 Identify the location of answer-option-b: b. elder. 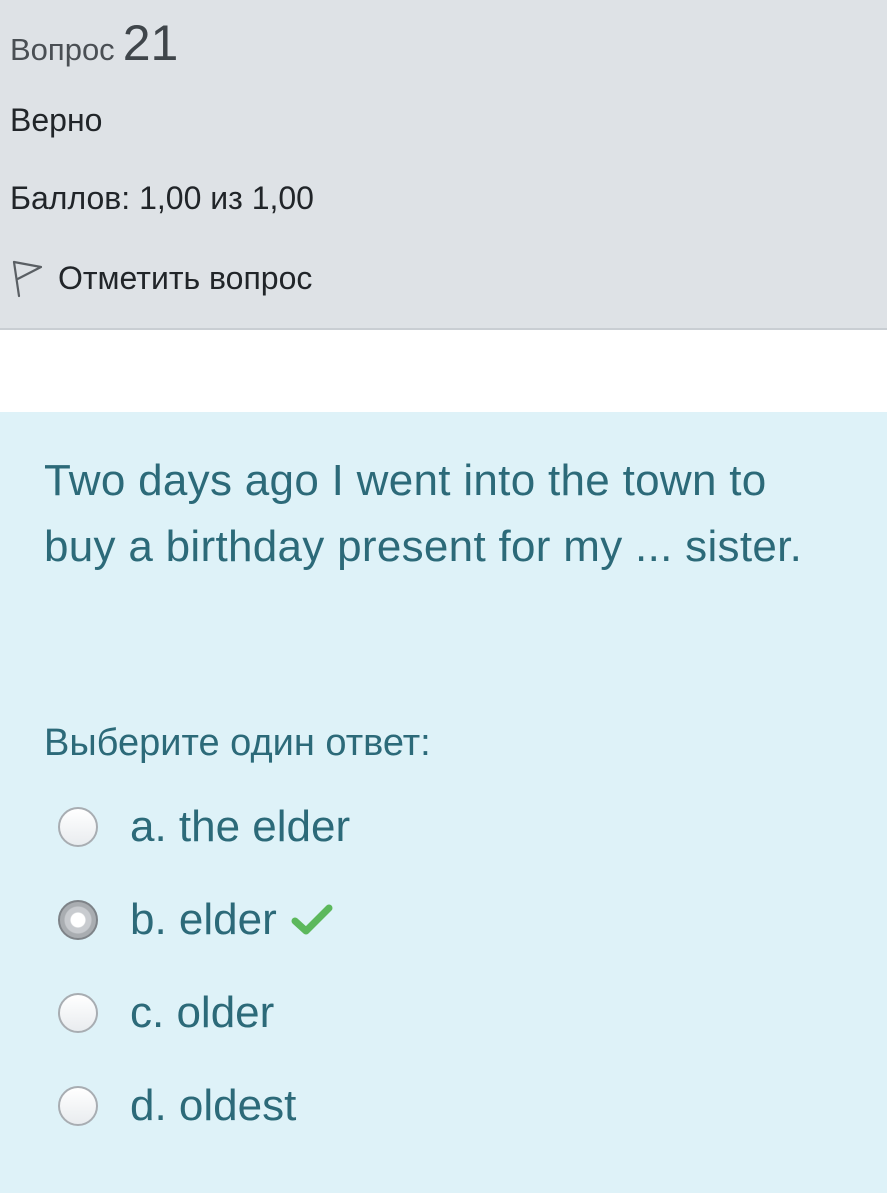
(195, 919).